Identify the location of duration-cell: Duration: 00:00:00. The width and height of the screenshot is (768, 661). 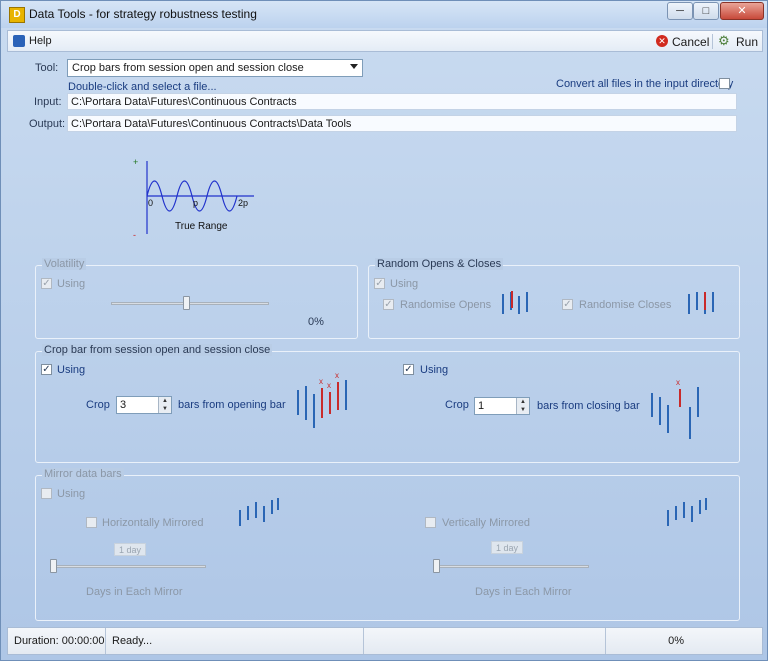
(57, 641).